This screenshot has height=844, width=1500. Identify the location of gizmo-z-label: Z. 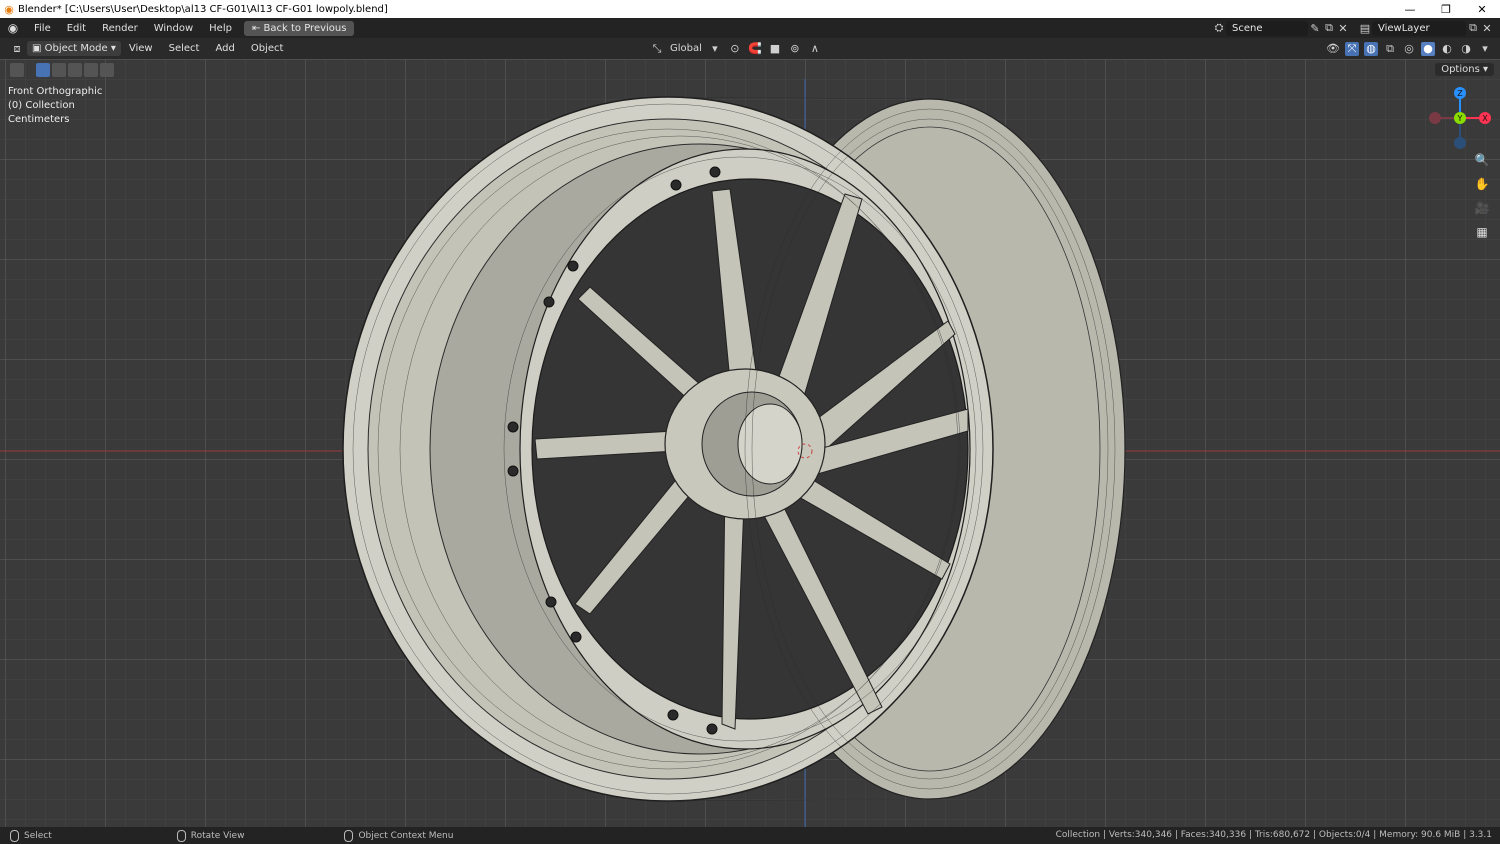
(1460, 93).